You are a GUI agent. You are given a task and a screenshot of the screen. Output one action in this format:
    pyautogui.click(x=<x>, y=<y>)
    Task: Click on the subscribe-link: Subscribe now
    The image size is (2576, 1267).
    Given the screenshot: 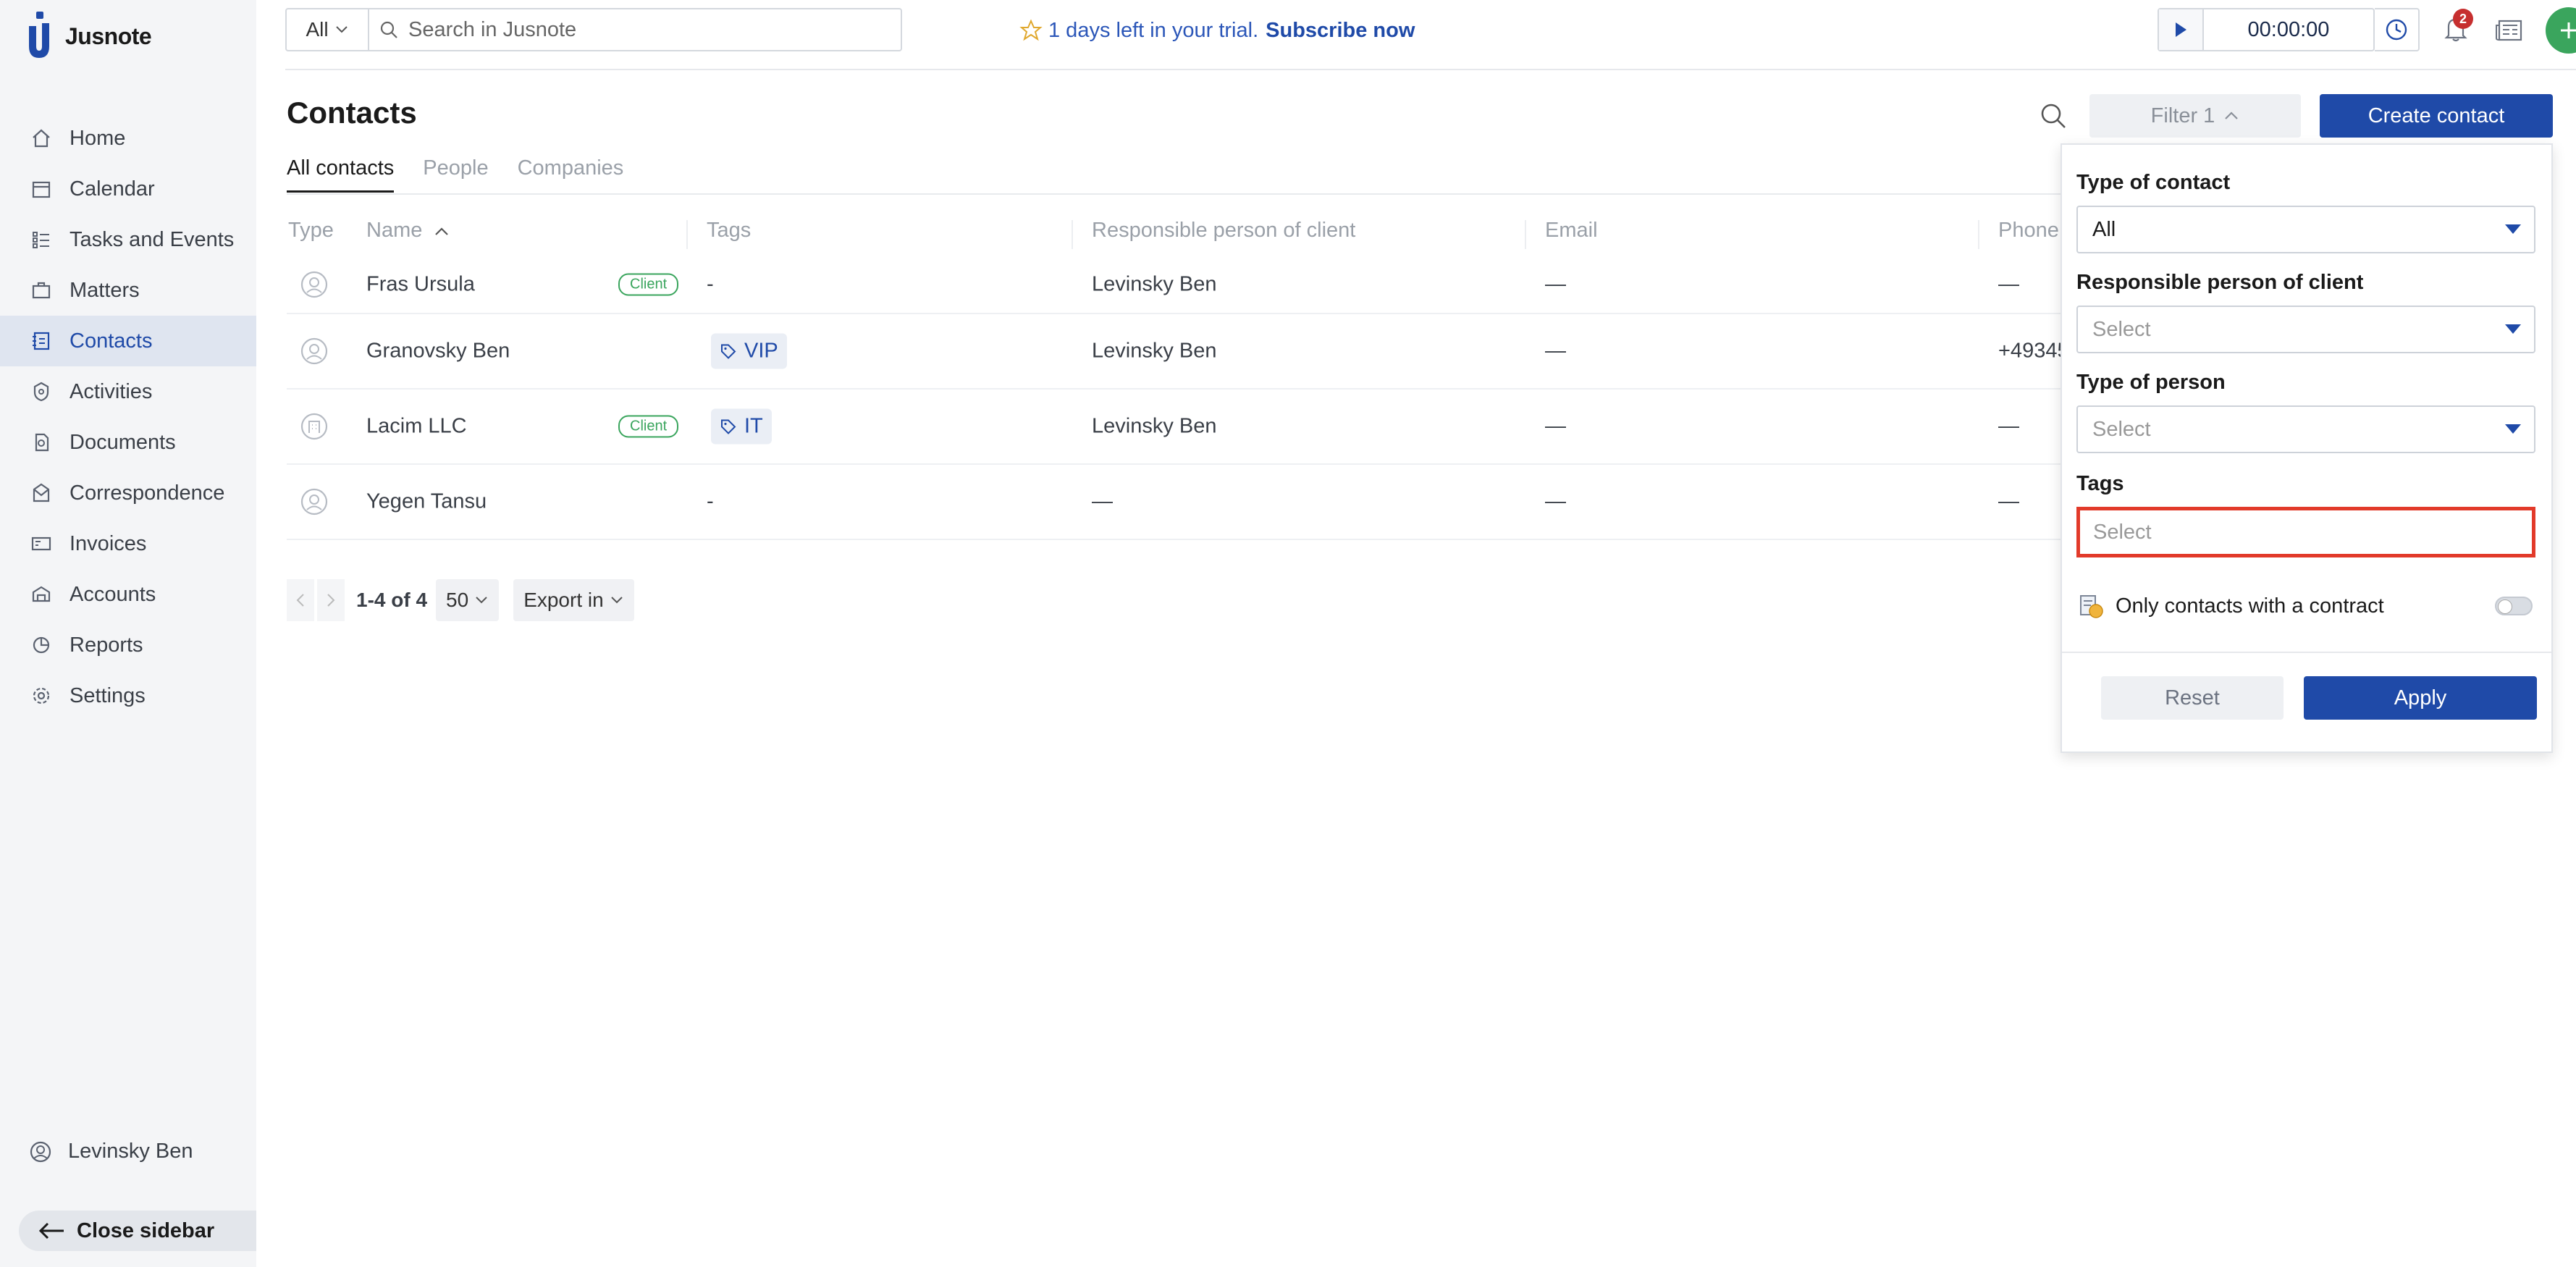 What is the action you would take?
    pyautogui.click(x=1340, y=31)
    